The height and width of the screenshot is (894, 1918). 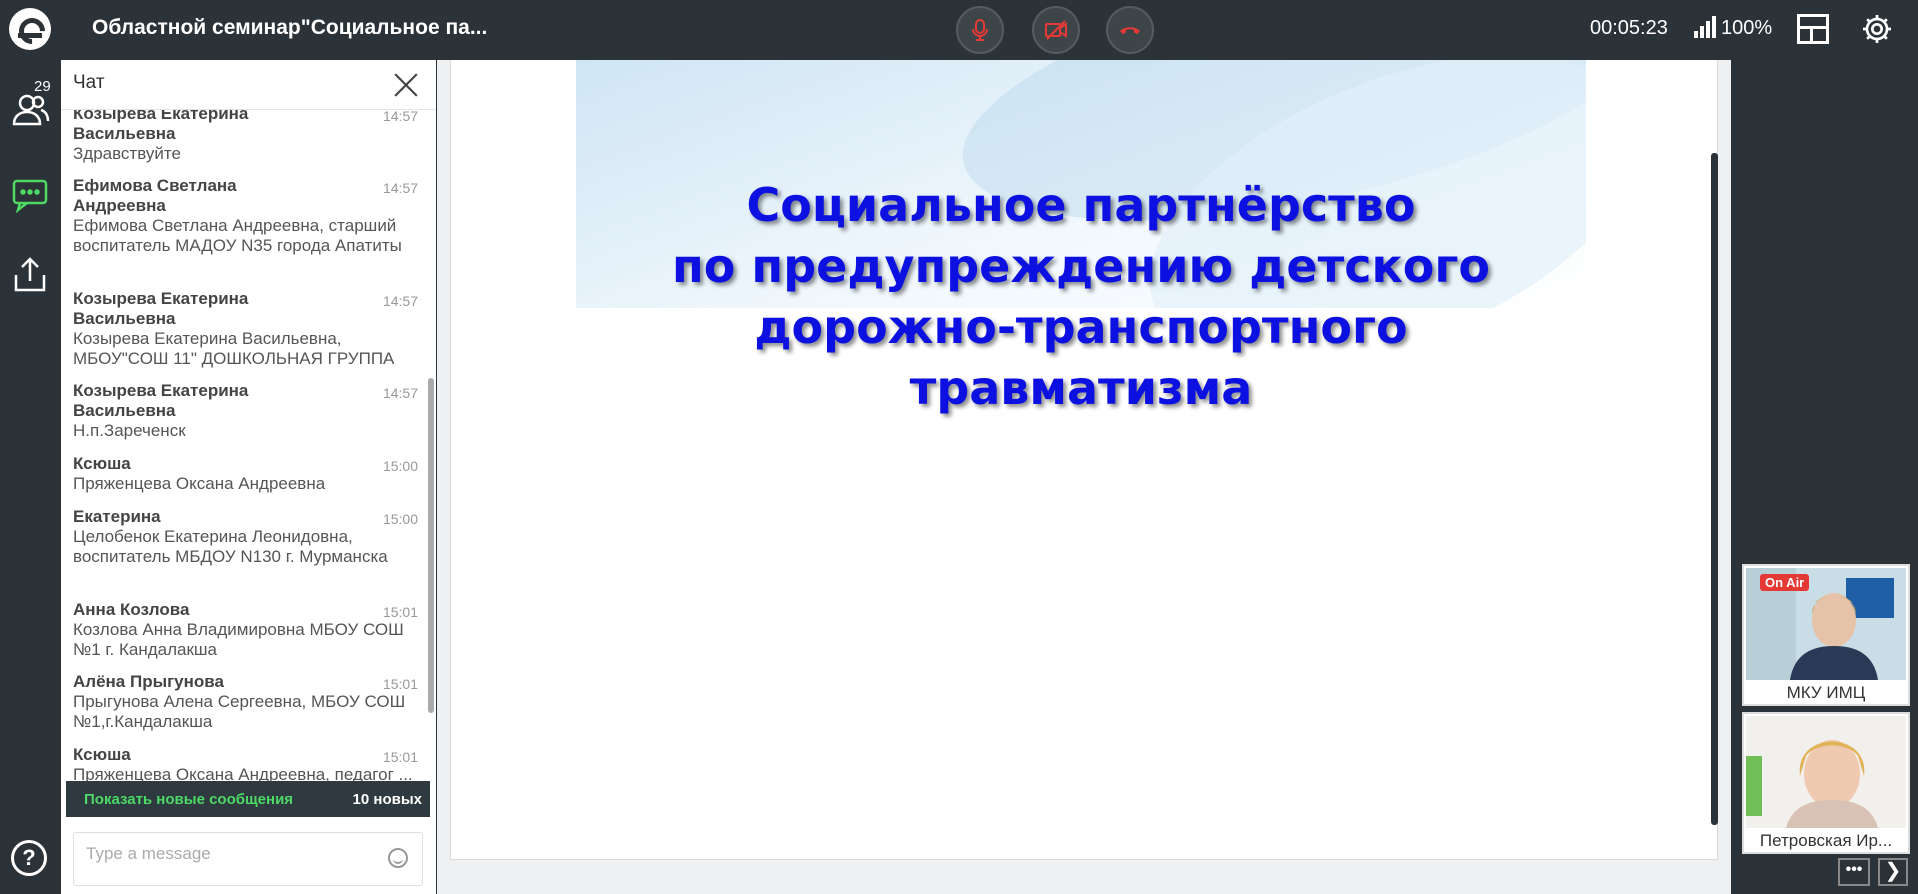 I want to click on message-text: Пряженцева Оксана Андреевна, so click(x=199, y=483).